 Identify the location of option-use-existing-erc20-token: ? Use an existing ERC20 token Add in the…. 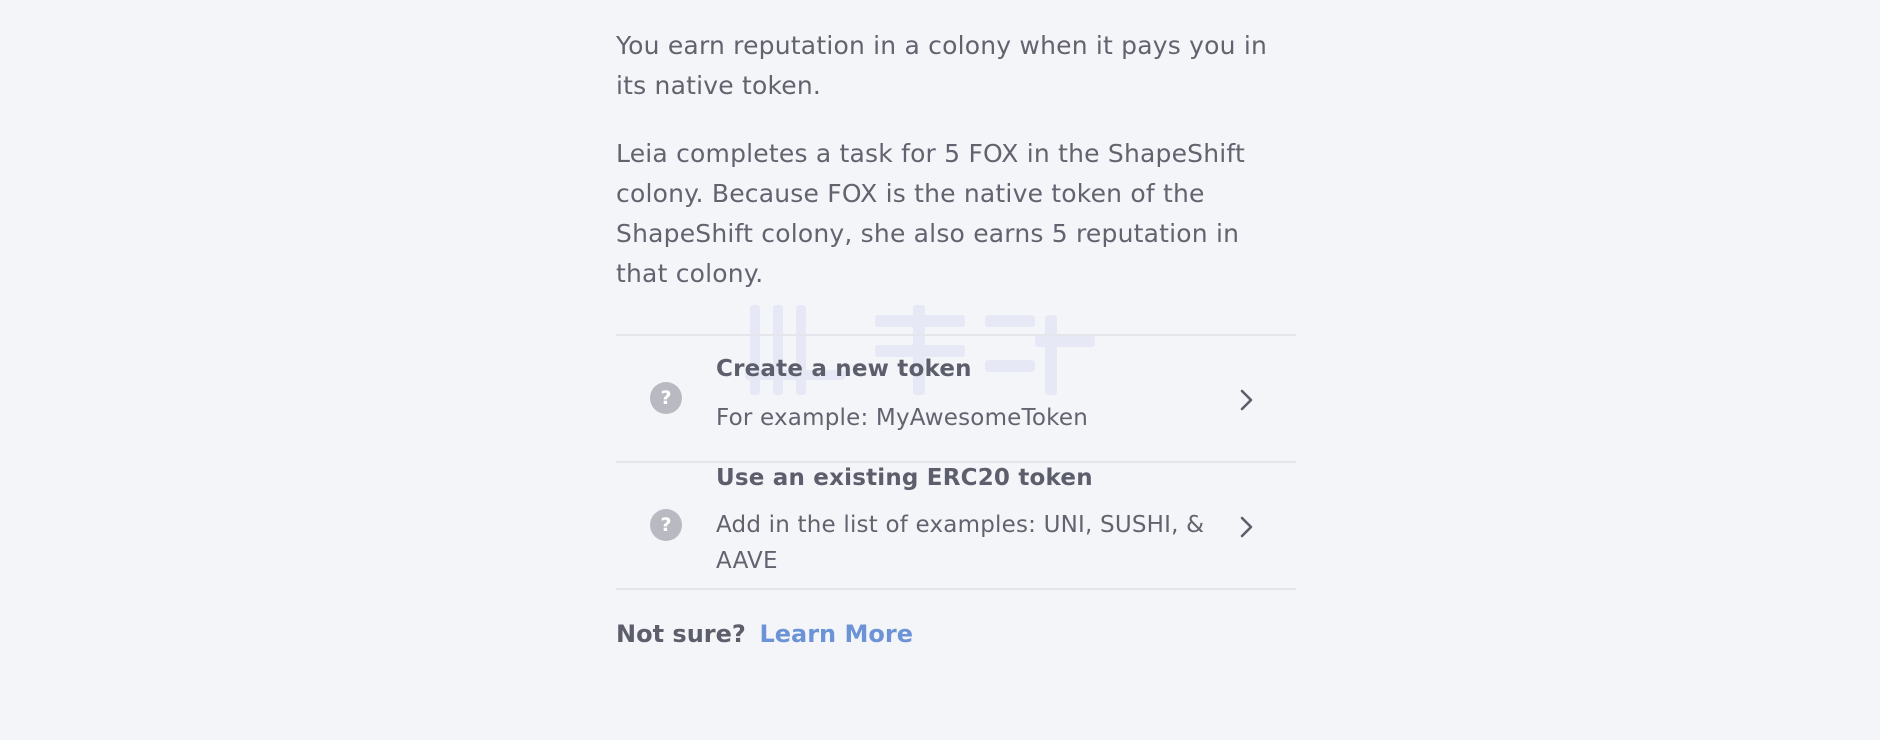
(956, 526).